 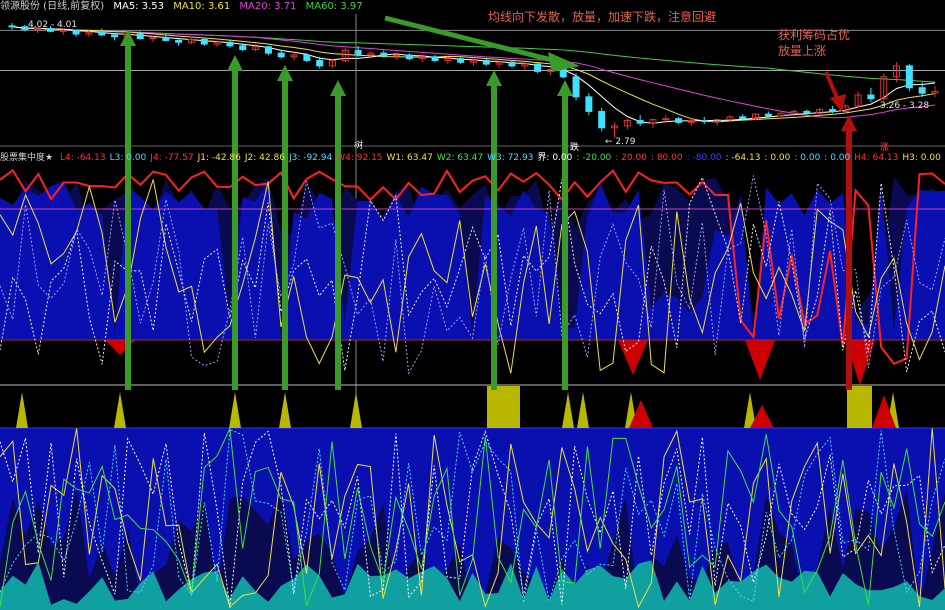 What do you see at coordinates (631, 158) in the screenshot?
I see `indicator-item: : 20.00` at bounding box center [631, 158].